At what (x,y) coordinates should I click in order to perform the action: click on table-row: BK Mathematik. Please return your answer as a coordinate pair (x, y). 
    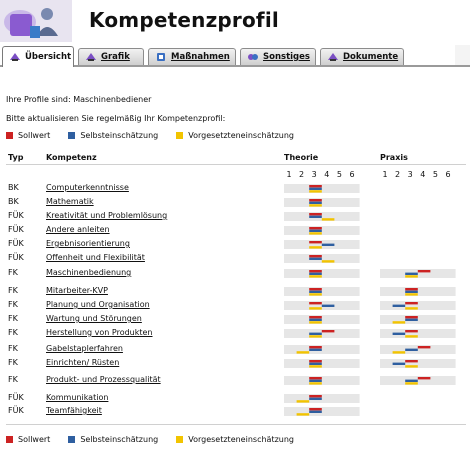
    Looking at the image, I should click on (235, 203).